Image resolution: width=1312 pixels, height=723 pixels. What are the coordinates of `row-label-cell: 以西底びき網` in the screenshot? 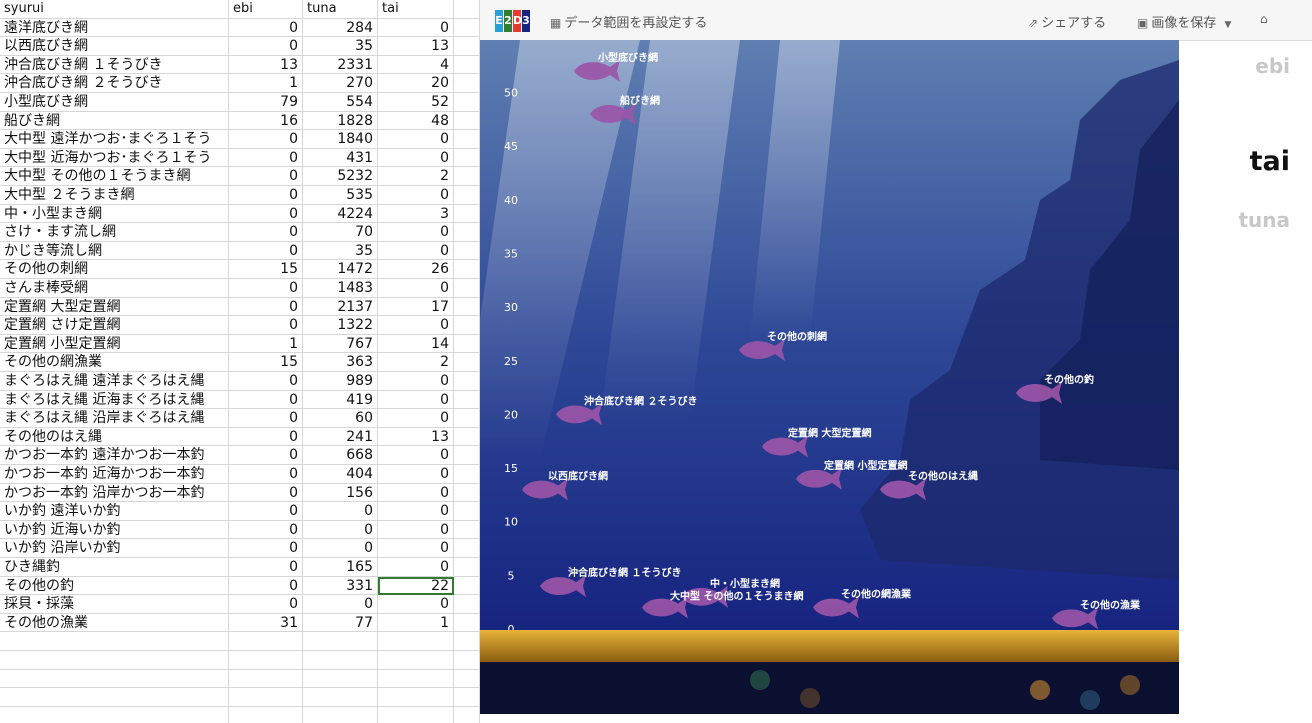 It's located at (114, 46).